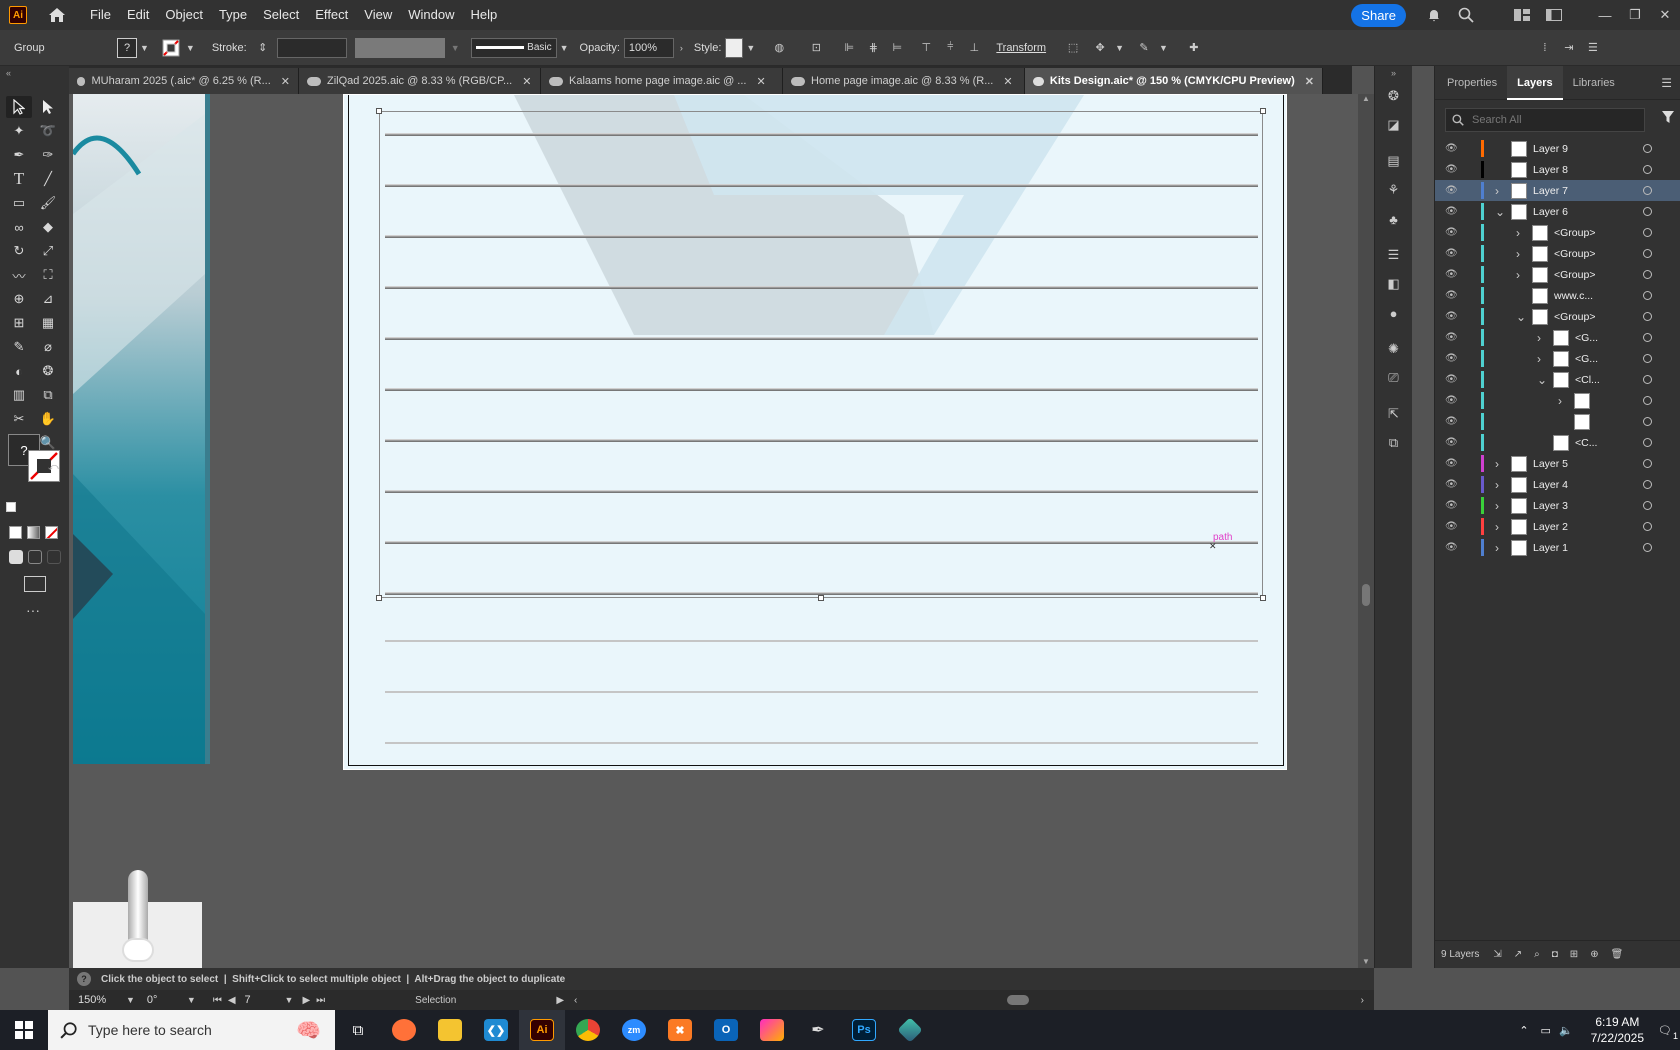 The width and height of the screenshot is (1680, 1050). What do you see at coordinates (1557, 505) in the screenshot?
I see `layer-row: 👁 › Layer 3` at bounding box center [1557, 505].